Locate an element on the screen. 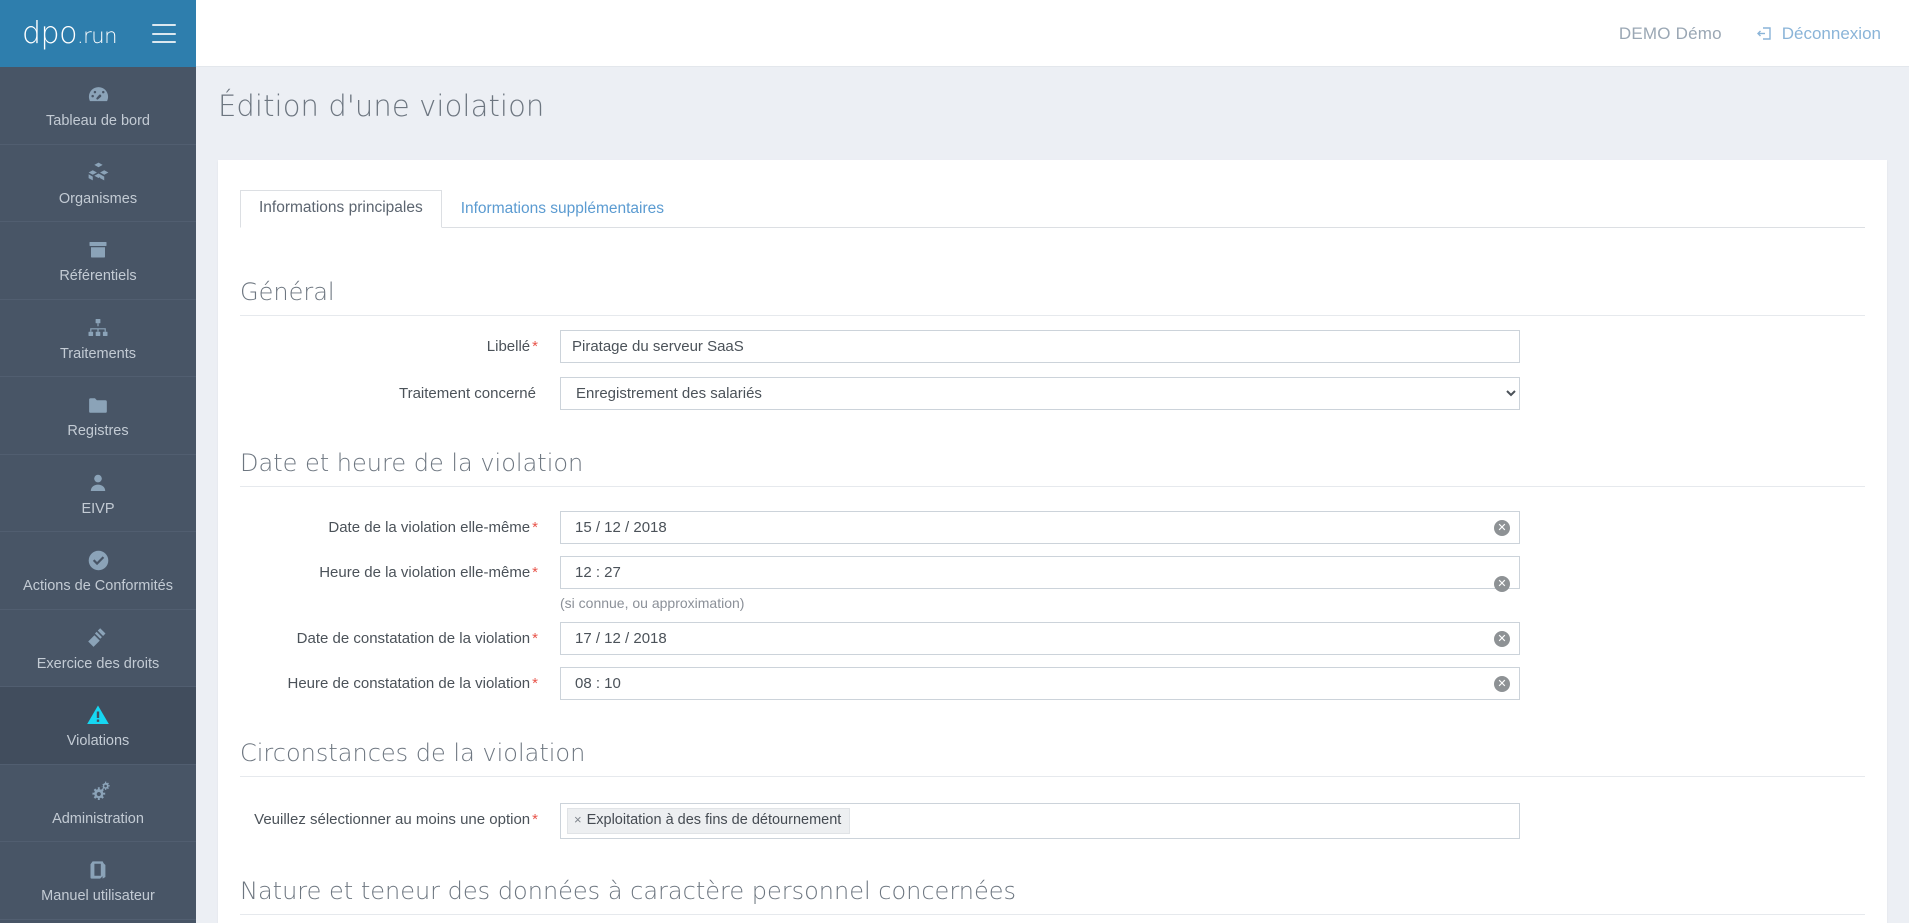 This screenshot has height=923, width=1909. sidebar-item-label: Exercice des droits is located at coordinates (98, 663).